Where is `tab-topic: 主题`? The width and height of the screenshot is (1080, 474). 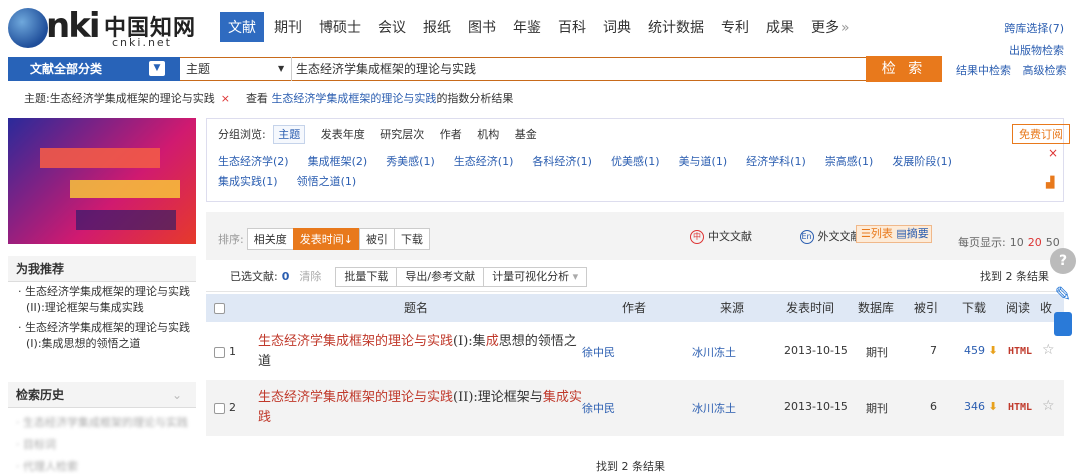
tab-topic: 主题 is located at coordinates (289, 134).